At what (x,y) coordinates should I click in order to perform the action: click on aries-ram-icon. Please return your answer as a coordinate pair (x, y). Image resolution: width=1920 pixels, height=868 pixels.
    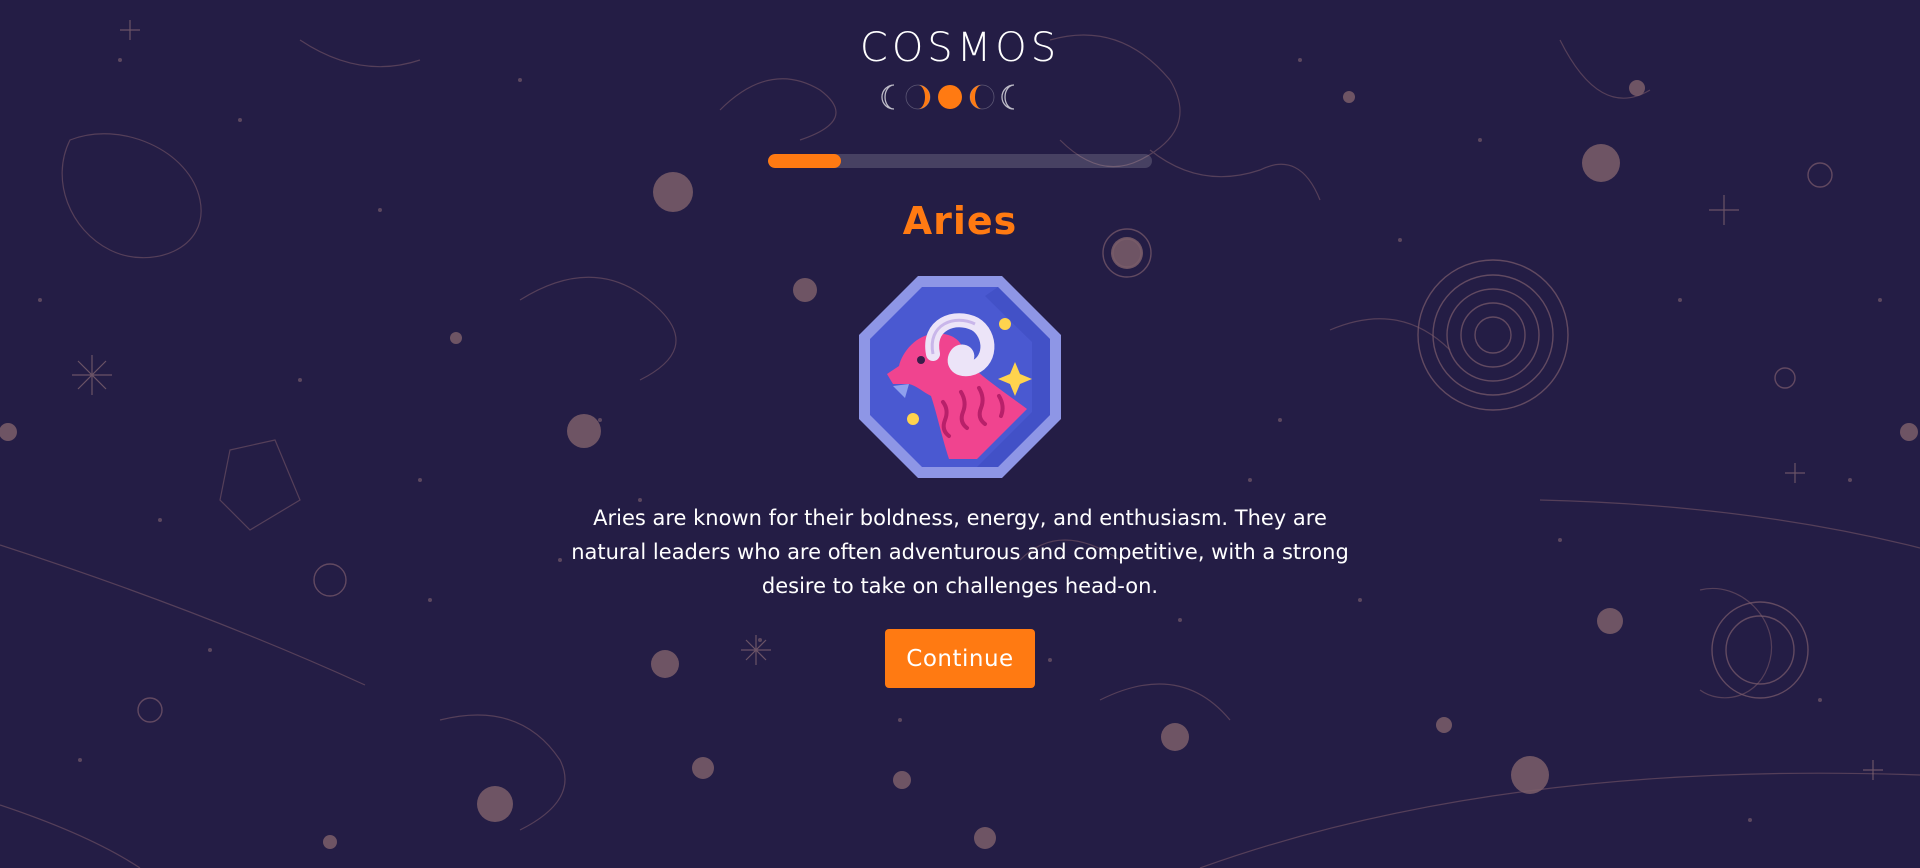
    Looking at the image, I should click on (960, 377).